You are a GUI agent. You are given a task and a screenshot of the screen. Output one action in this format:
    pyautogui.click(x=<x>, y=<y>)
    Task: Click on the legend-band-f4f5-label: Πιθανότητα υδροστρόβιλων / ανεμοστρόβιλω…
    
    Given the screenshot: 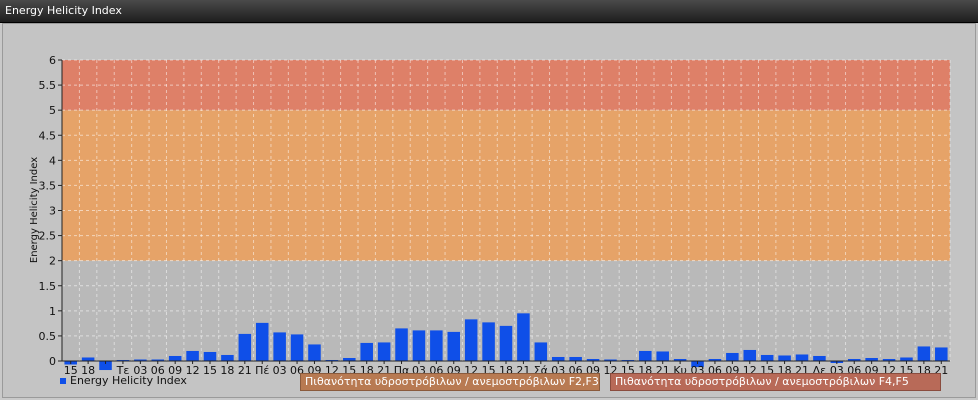 What is the action you would take?
    pyautogui.click(x=762, y=381)
    